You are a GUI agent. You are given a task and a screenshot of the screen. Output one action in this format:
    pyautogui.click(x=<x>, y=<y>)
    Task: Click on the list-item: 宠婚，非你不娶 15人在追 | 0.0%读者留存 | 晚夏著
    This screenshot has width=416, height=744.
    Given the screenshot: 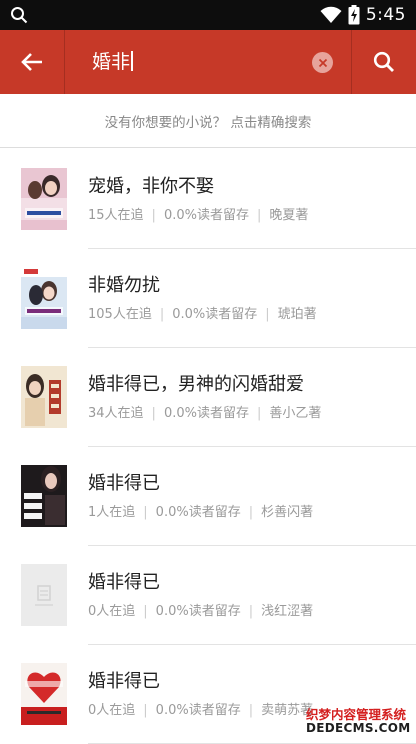 What is the action you would take?
    pyautogui.click(x=208, y=199)
    